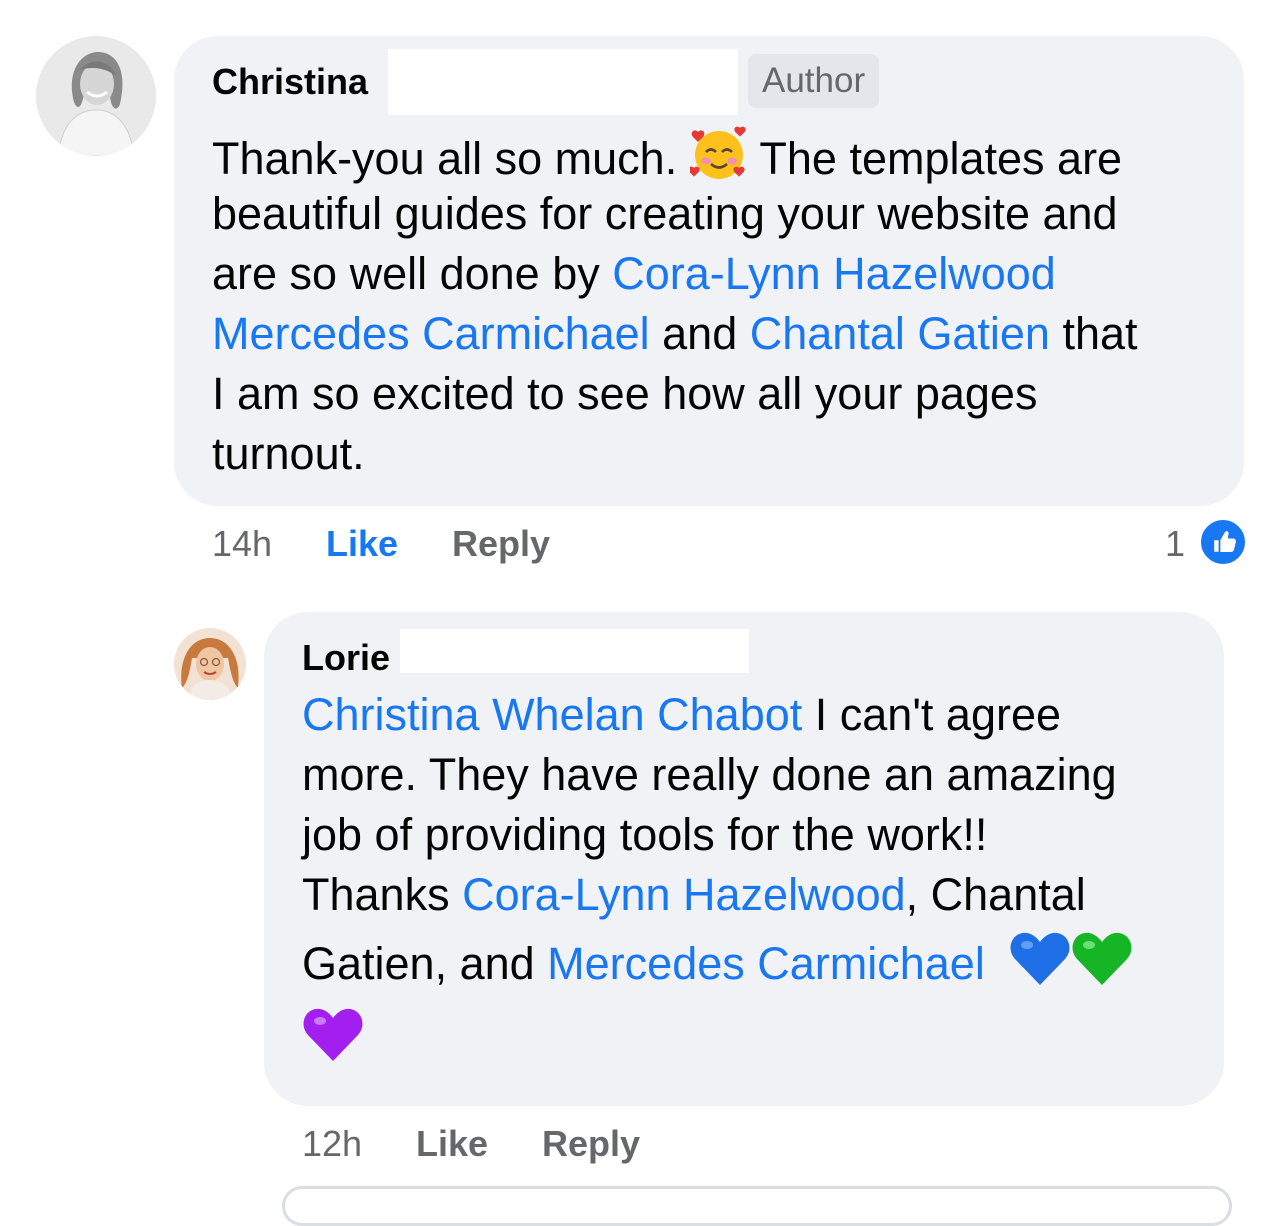 The image size is (1284, 1226). I want to click on comment-text-segment: Thank-you all so much., so click(451, 158).